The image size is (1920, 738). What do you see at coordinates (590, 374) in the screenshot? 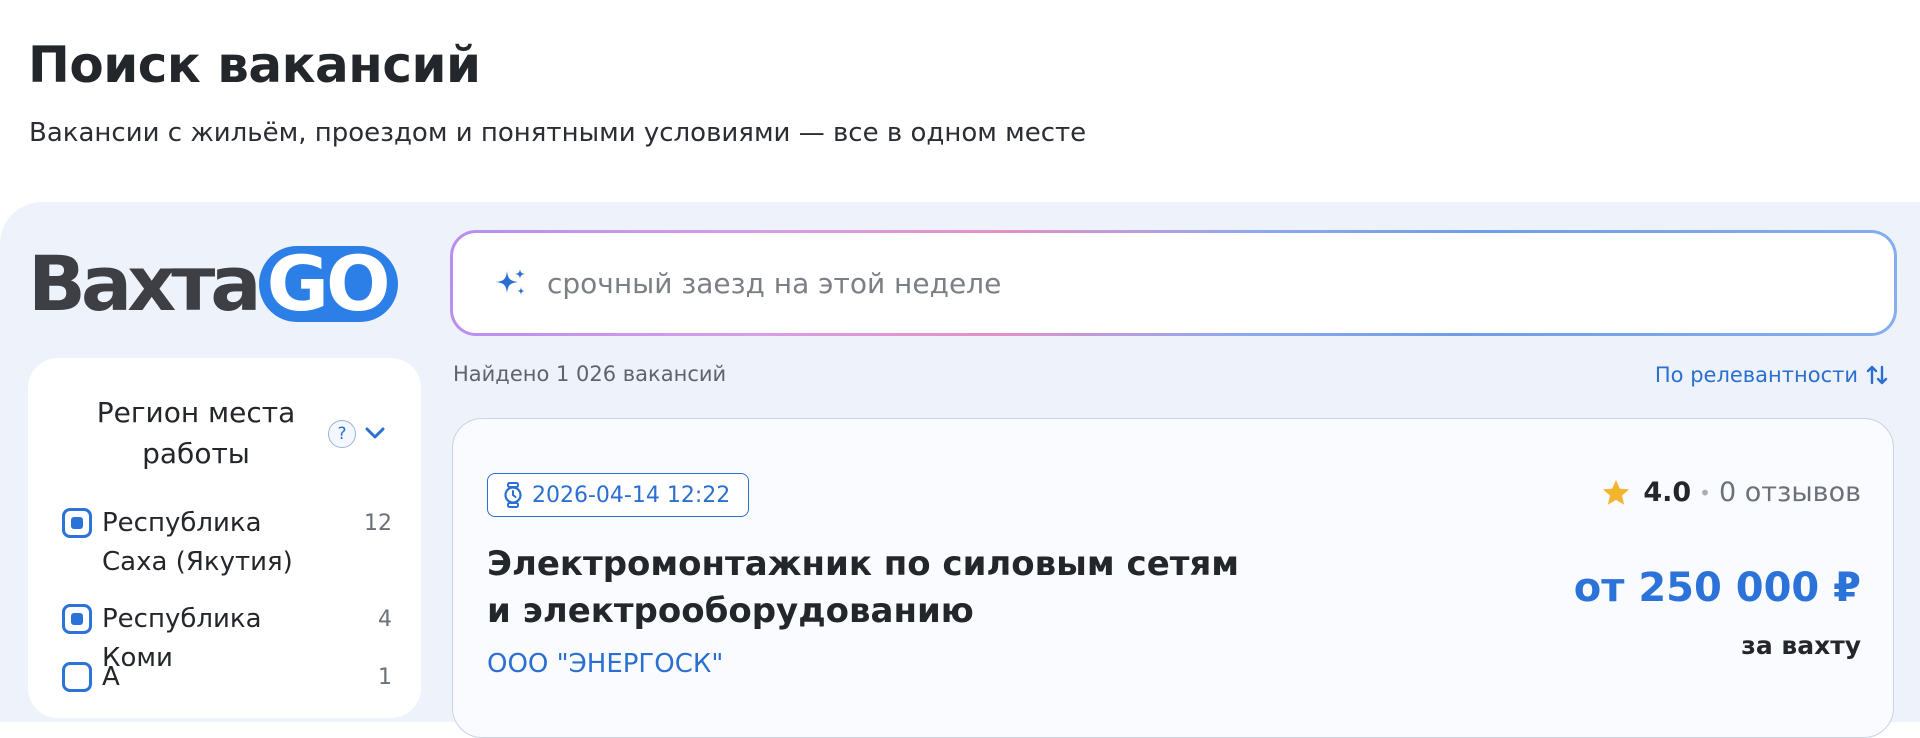
I see `results-count: Найдено 1 026 вакансий` at bounding box center [590, 374].